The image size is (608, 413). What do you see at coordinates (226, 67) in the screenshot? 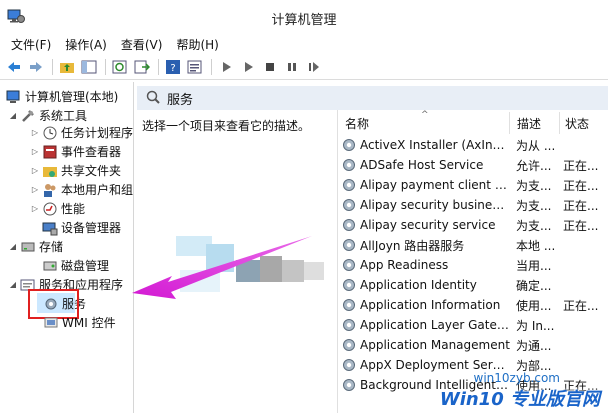
I see `start-service-icon` at bounding box center [226, 67].